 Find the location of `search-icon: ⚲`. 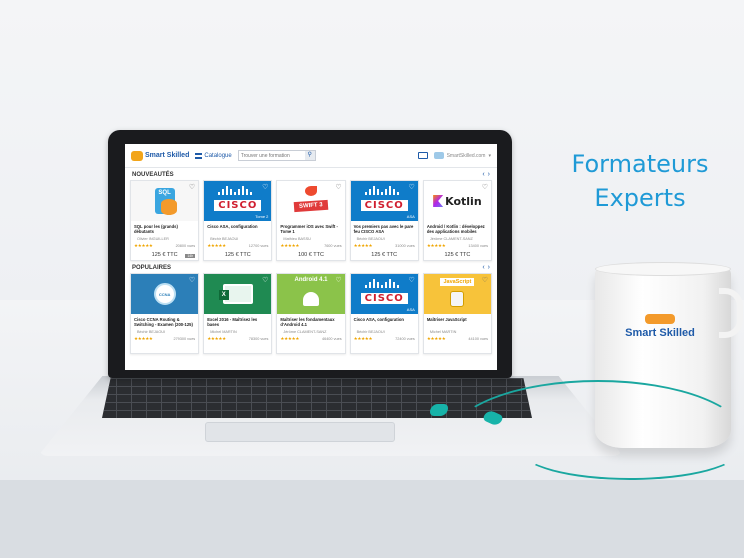

search-icon: ⚲ is located at coordinates (309, 155).